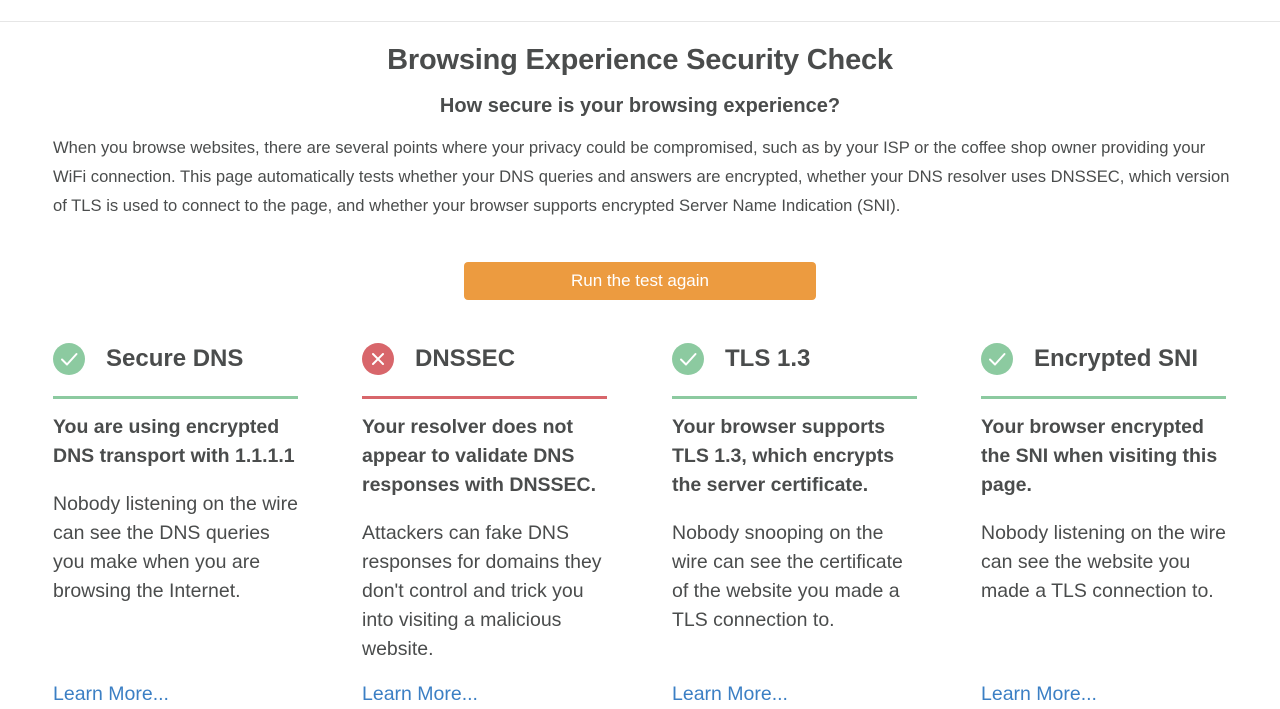 The width and height of the screenshot is (1280, 709). Describe the element at coordinates (378, 359) in the screenshot. I see `cross-icon` at that location.